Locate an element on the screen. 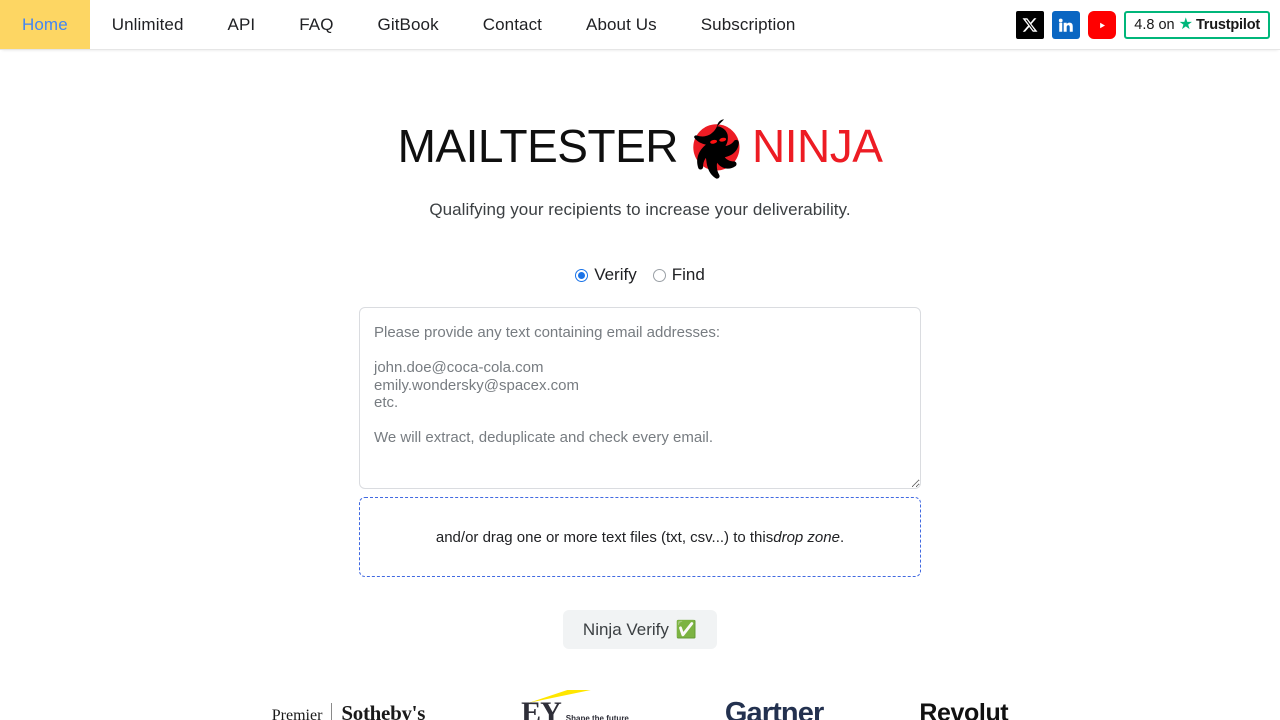  ninja-mascot-icon is located at coordinates (715, 146).